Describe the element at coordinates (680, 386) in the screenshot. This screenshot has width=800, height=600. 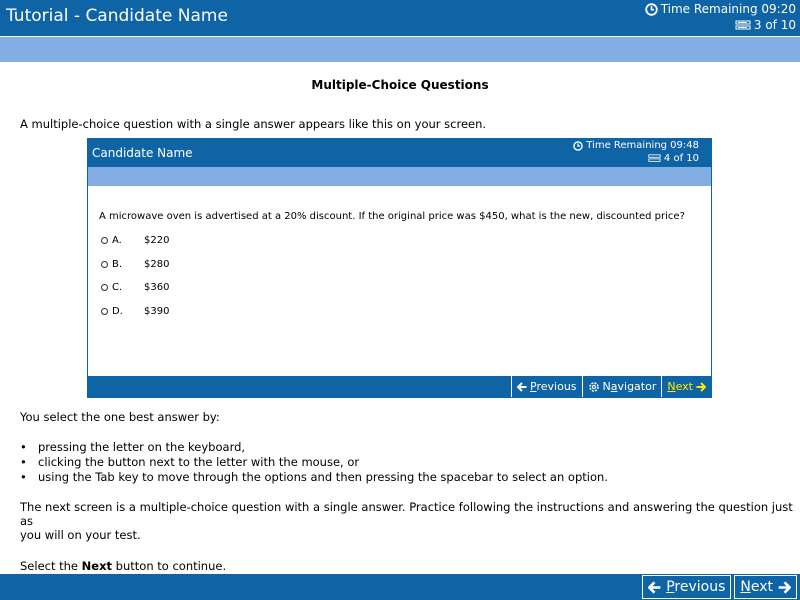
I see `sample-next-label: Next` at that location.